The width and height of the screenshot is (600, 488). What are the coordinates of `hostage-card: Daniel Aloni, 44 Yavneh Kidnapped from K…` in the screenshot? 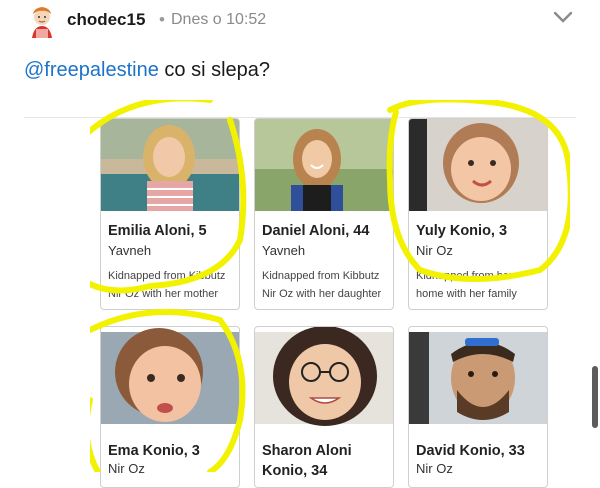 It's located at (324, 214).